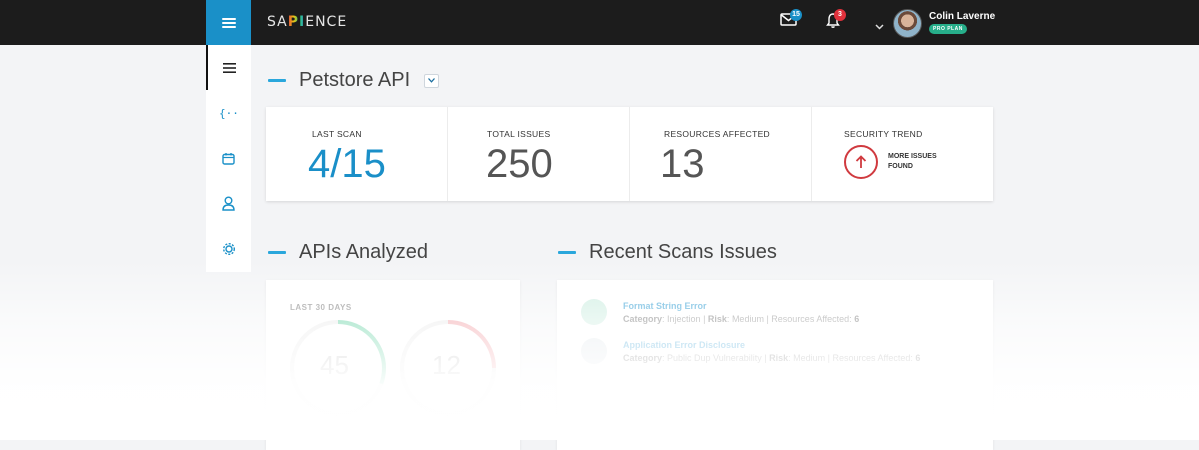 The image size is (1199, 450). I want to click on user-name: Colin Laverne, so click(962, 16).